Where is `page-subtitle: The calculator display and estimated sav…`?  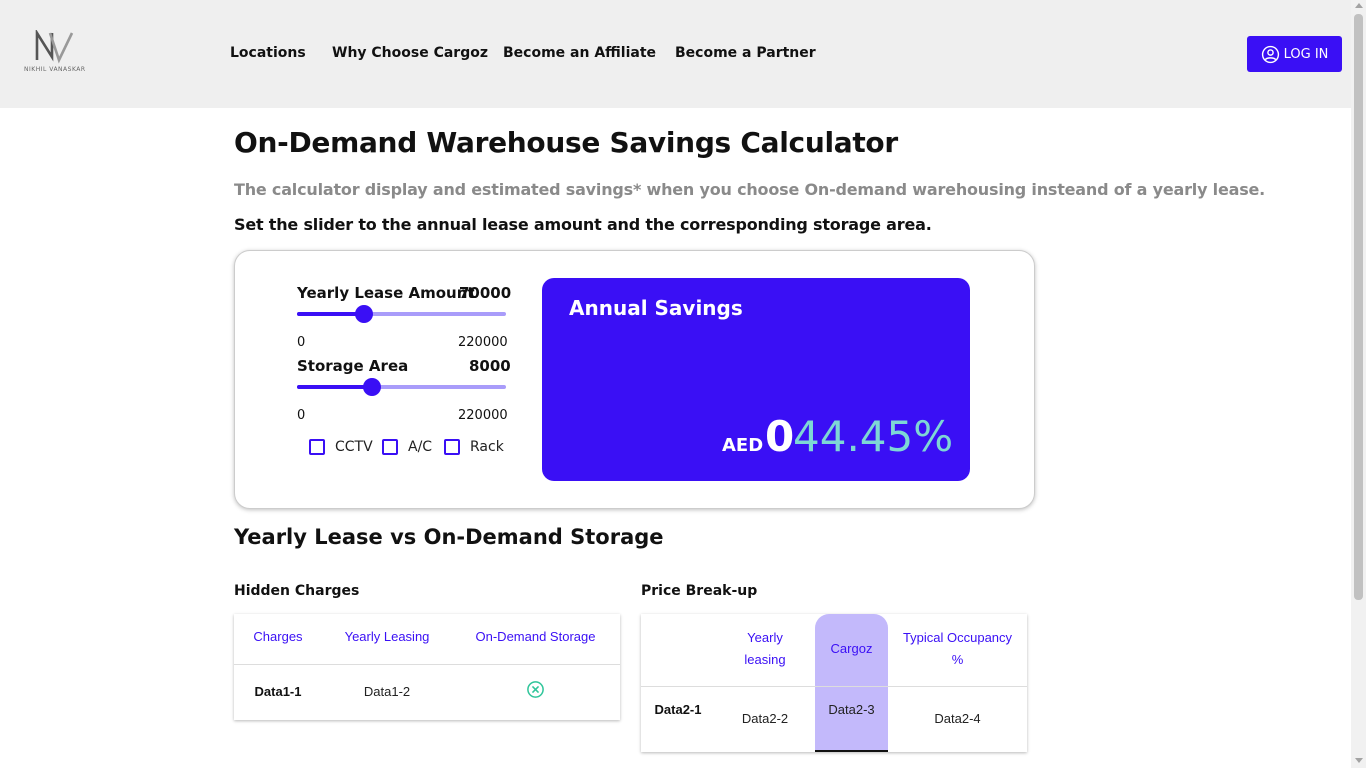
page-subtitle: The calculator display and estimated sav… is located at coordinates (750, 189).